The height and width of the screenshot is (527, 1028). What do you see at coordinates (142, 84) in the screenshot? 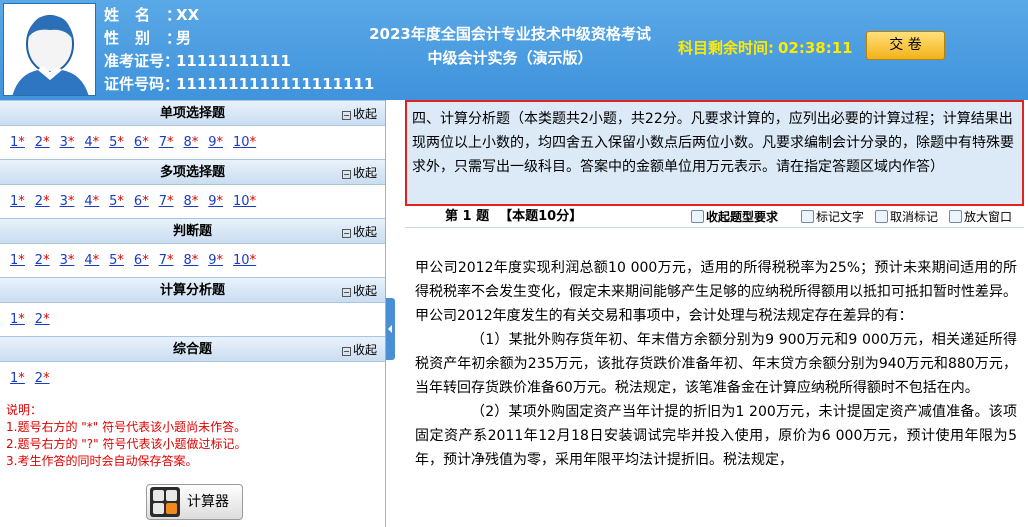
I see `cert-id-label: 证件号码：` at bounding box center [142, 84].